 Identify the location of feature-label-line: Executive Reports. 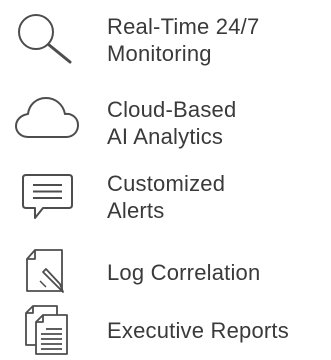
(198, 330).